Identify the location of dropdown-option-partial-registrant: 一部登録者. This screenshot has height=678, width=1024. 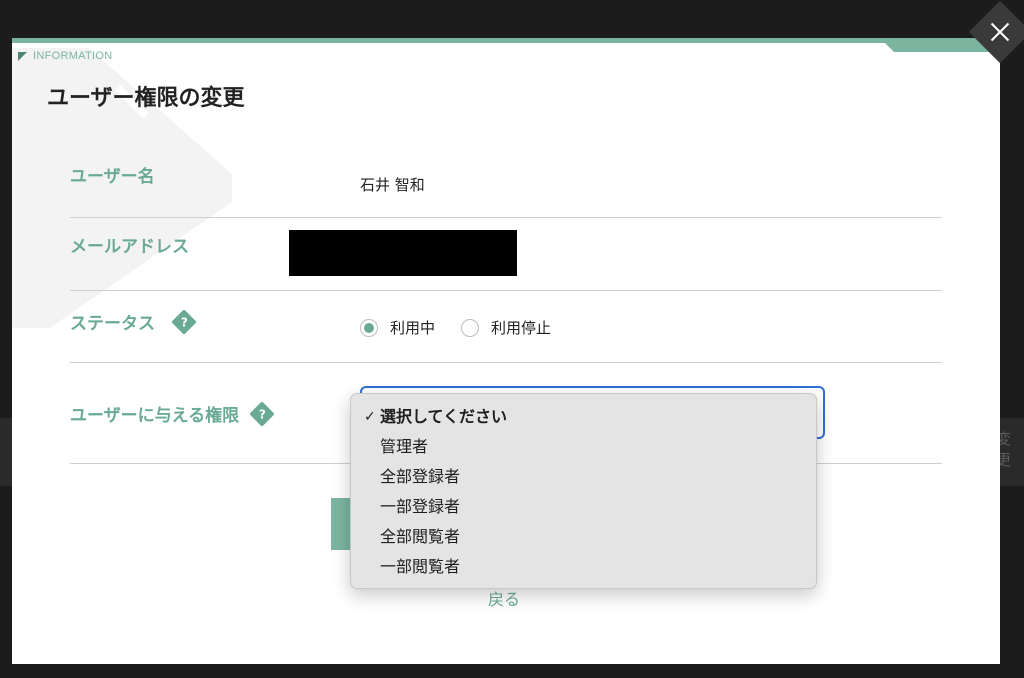
(583, 507).